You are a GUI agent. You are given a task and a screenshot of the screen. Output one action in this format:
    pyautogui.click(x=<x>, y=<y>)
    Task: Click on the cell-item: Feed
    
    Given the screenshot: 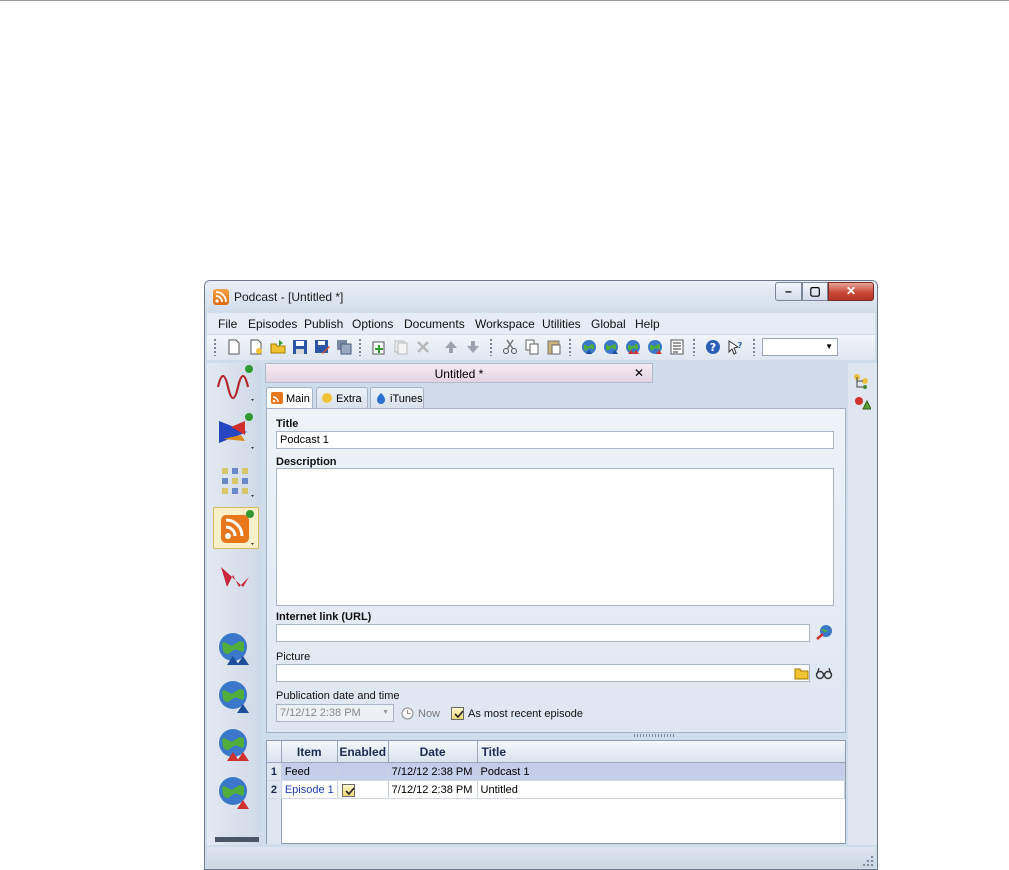 What is the action you would take?
    pyautogui.click(x=309, y=771)
    